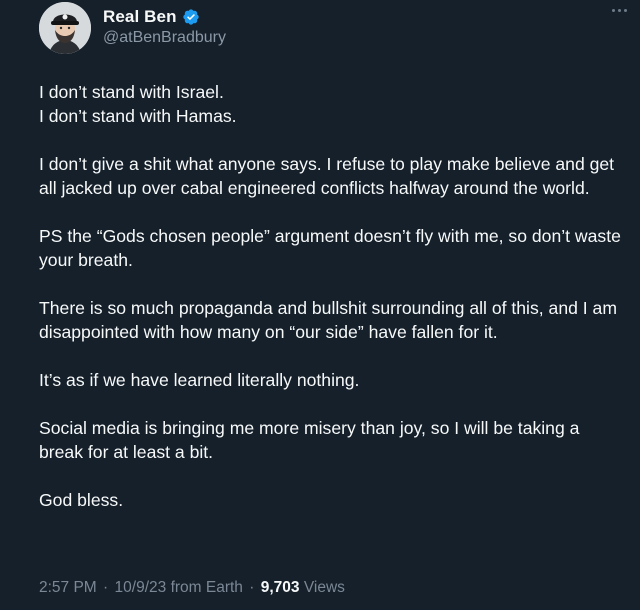 The height and width of the screenshot is (610, 640). Describe the element at coordinates (81, 500) in the screenshot. I see `tweet-paragraph: God bless.` at that location.